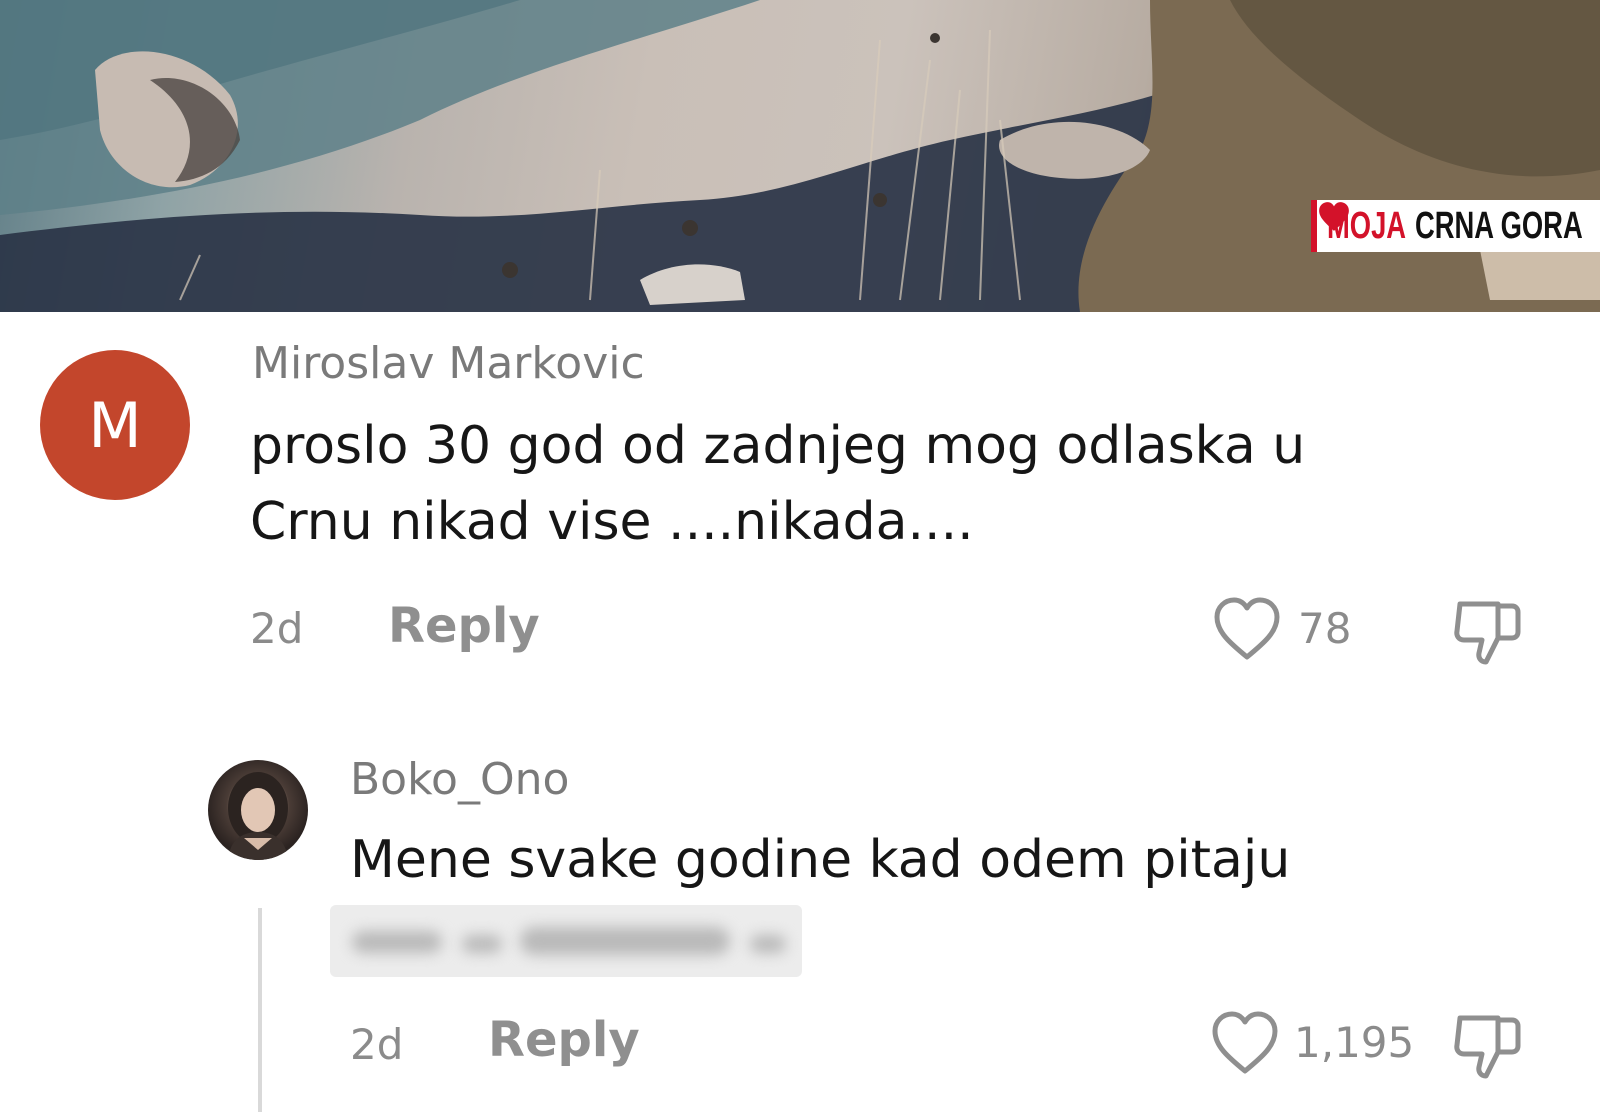 Image resolution: width=1600 pixels, height=1112 pixels. I want to click on comment-text-line: Mene svake godine kad odem pitaju, so click(820, 860).